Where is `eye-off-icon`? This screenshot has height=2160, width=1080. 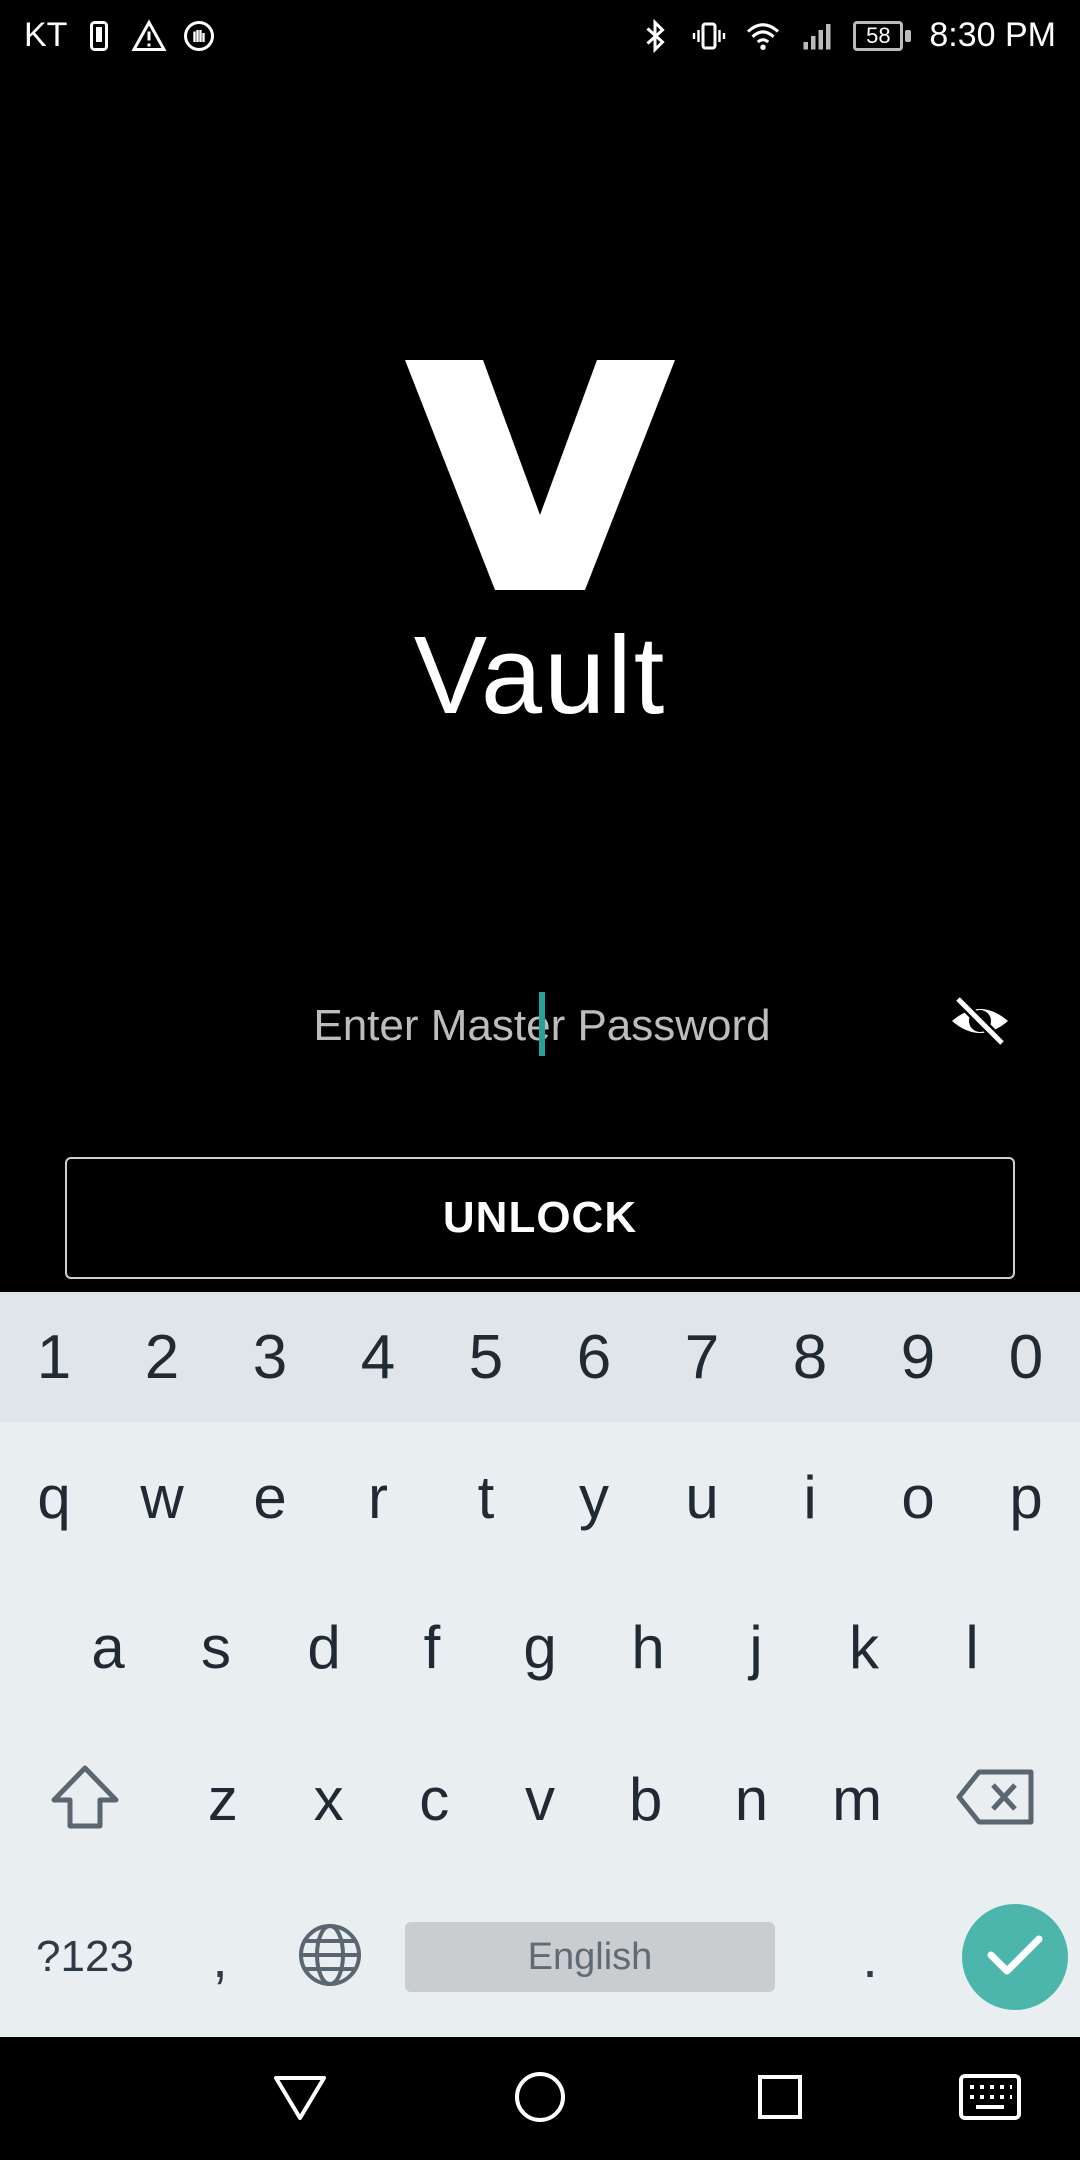
eye-off-icon is located at coordinates (980, 1023).